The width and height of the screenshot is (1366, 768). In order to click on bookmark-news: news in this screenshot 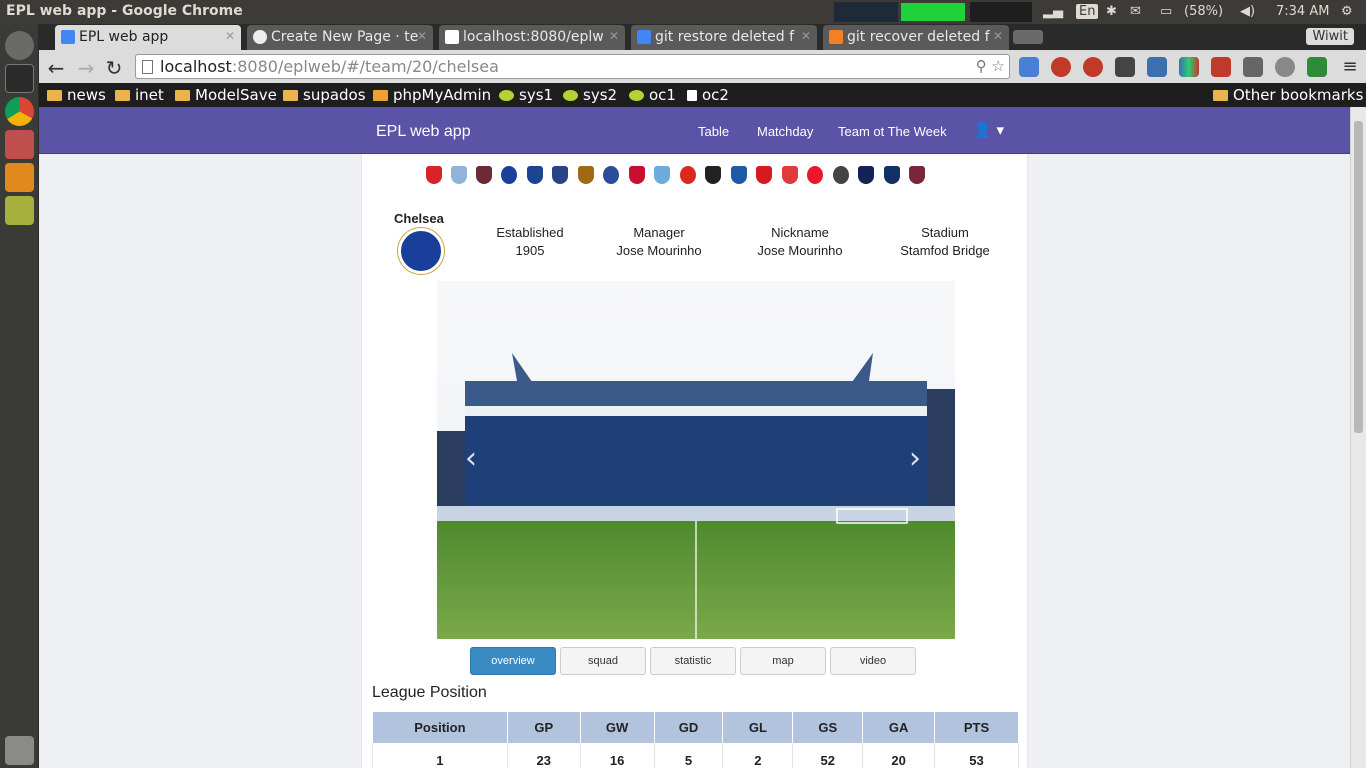, I will do `click(76, 95)`.